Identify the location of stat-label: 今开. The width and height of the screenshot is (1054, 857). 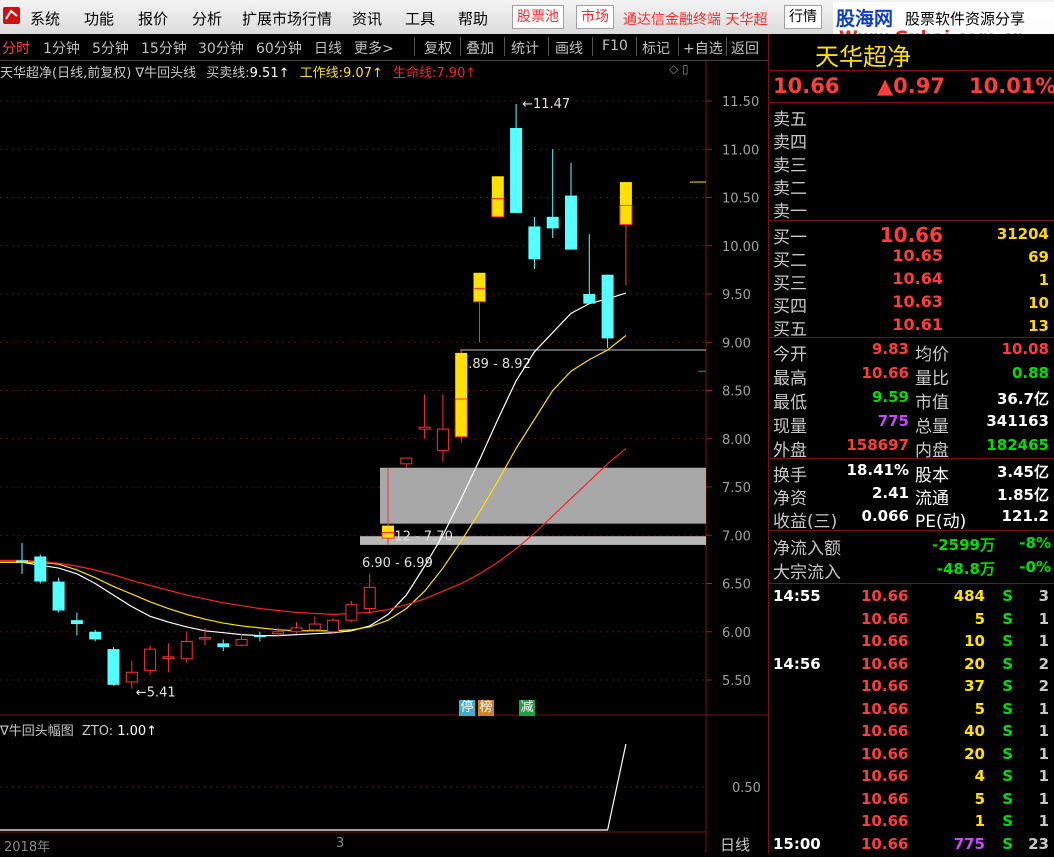
(790, 355).